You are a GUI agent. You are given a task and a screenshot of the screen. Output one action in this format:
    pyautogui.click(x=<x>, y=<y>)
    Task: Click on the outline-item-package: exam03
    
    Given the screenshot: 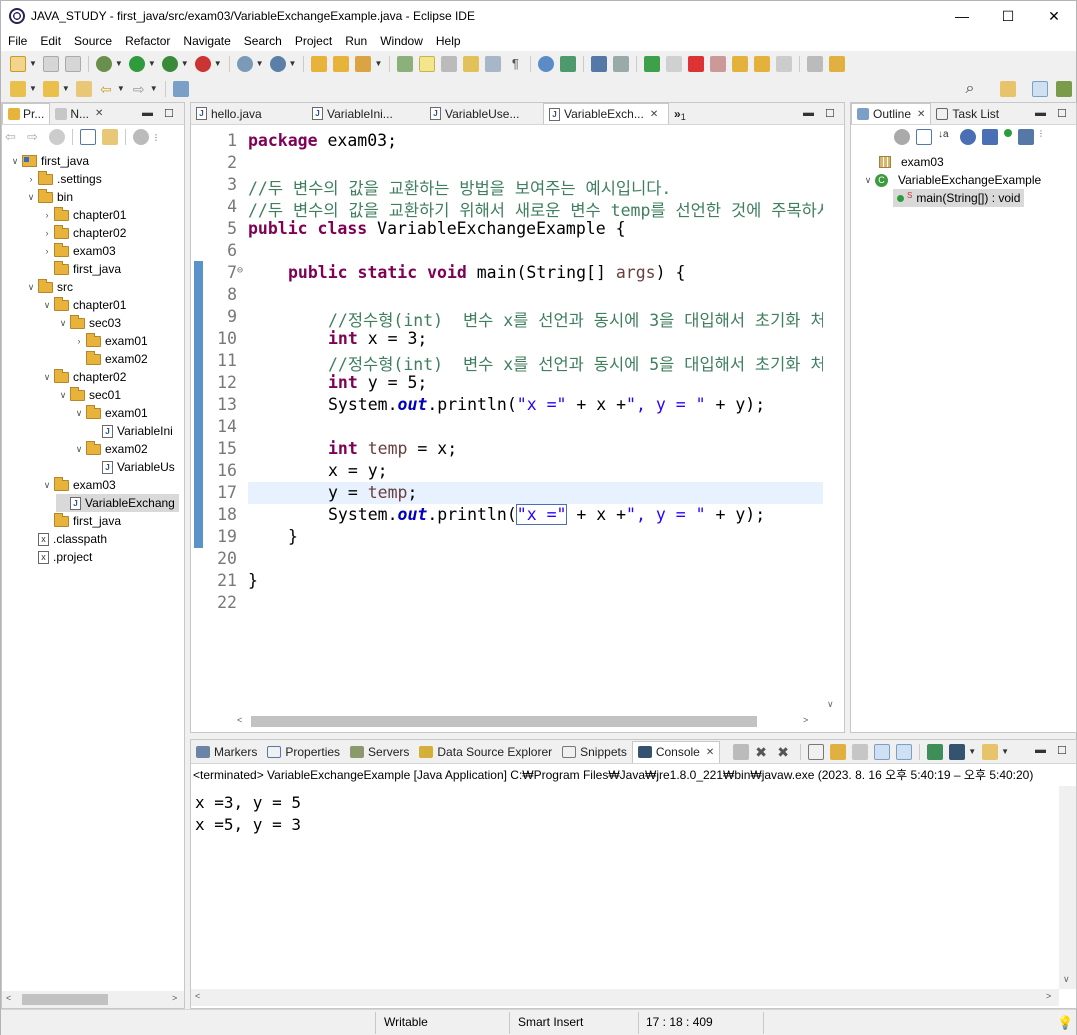 What is the action you would take?
    pyautogui.click(x=911, y=162)
    